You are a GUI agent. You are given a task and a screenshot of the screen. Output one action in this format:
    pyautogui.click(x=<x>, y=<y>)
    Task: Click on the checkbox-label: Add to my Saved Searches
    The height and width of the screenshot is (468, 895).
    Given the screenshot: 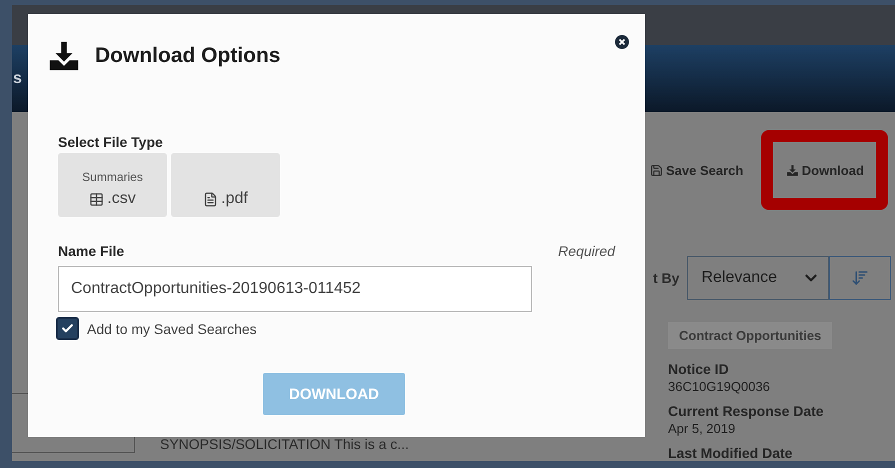 What is the action you would take?
    pyautogui.click(x=172, y=328)
    